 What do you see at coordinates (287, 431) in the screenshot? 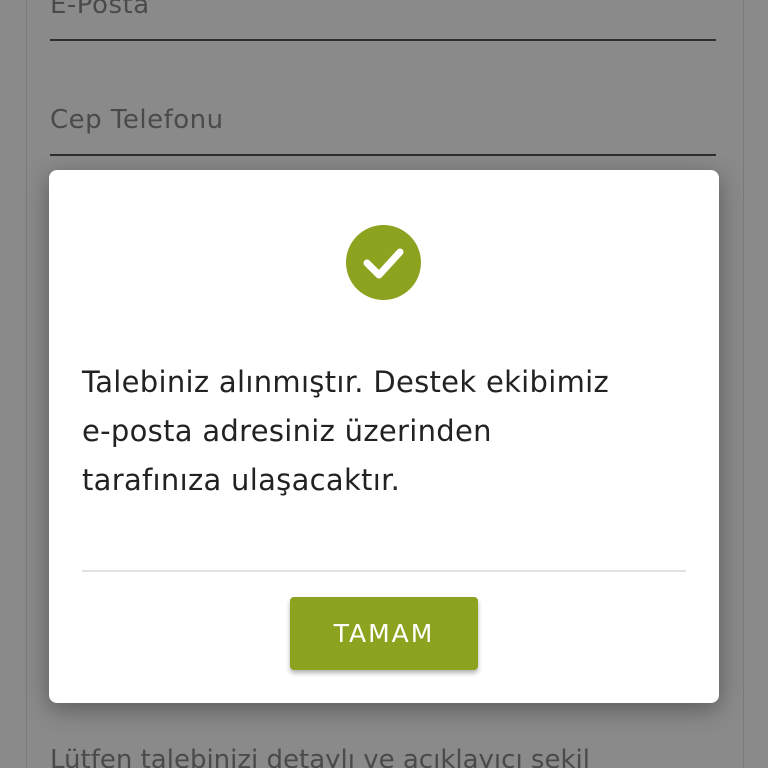
I see `dialog-message-line: e-posta adresiniz üzerinden` at bounding box center [287, 431].